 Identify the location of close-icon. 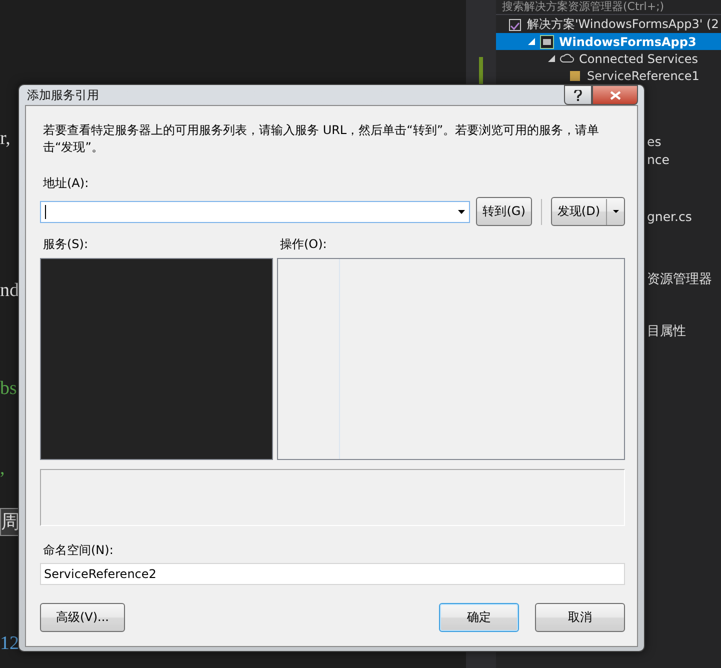
(615, 95).